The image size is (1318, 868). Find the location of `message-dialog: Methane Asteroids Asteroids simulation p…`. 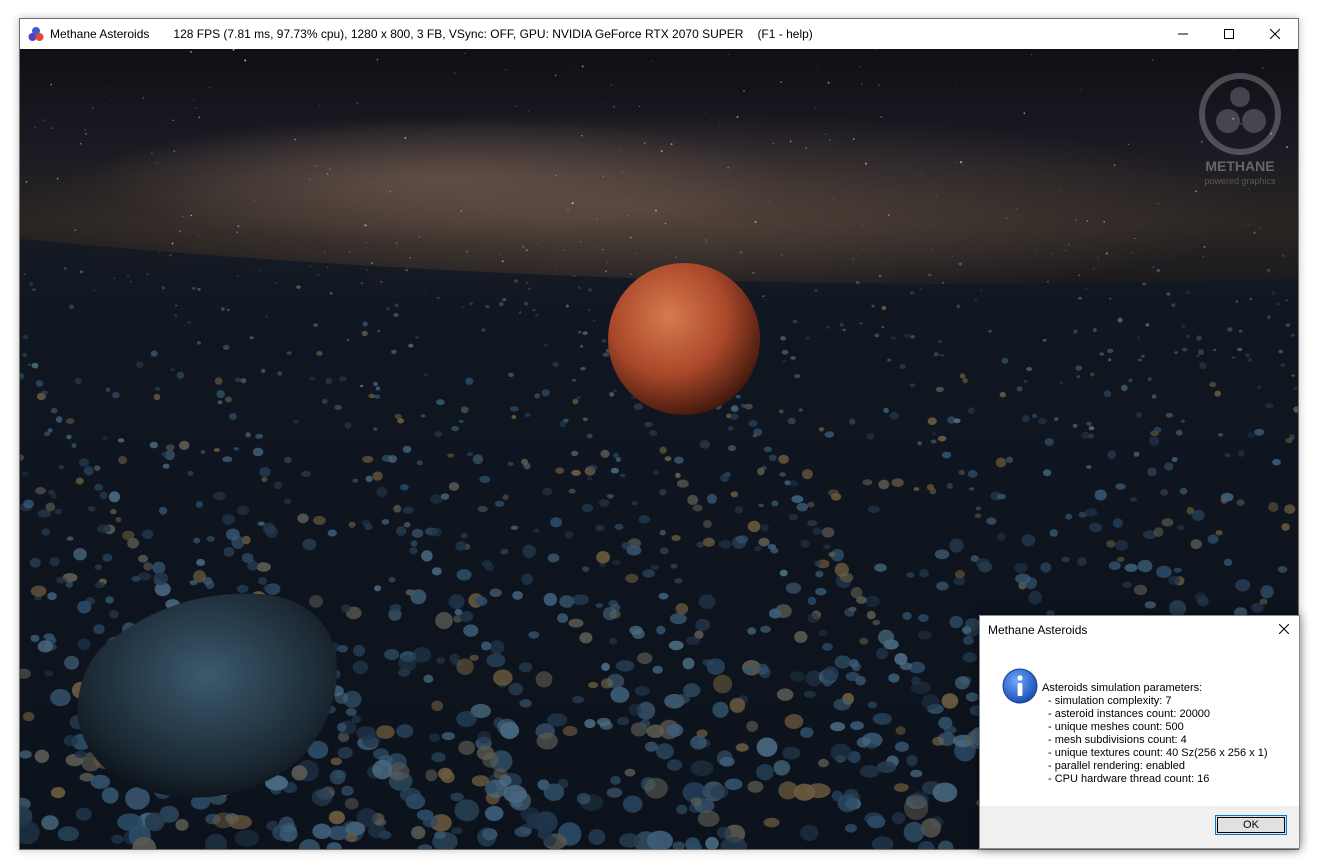

message-dialog: Methane Asteroids Asteroids simulation p… is located at coordinates (1139, 732).